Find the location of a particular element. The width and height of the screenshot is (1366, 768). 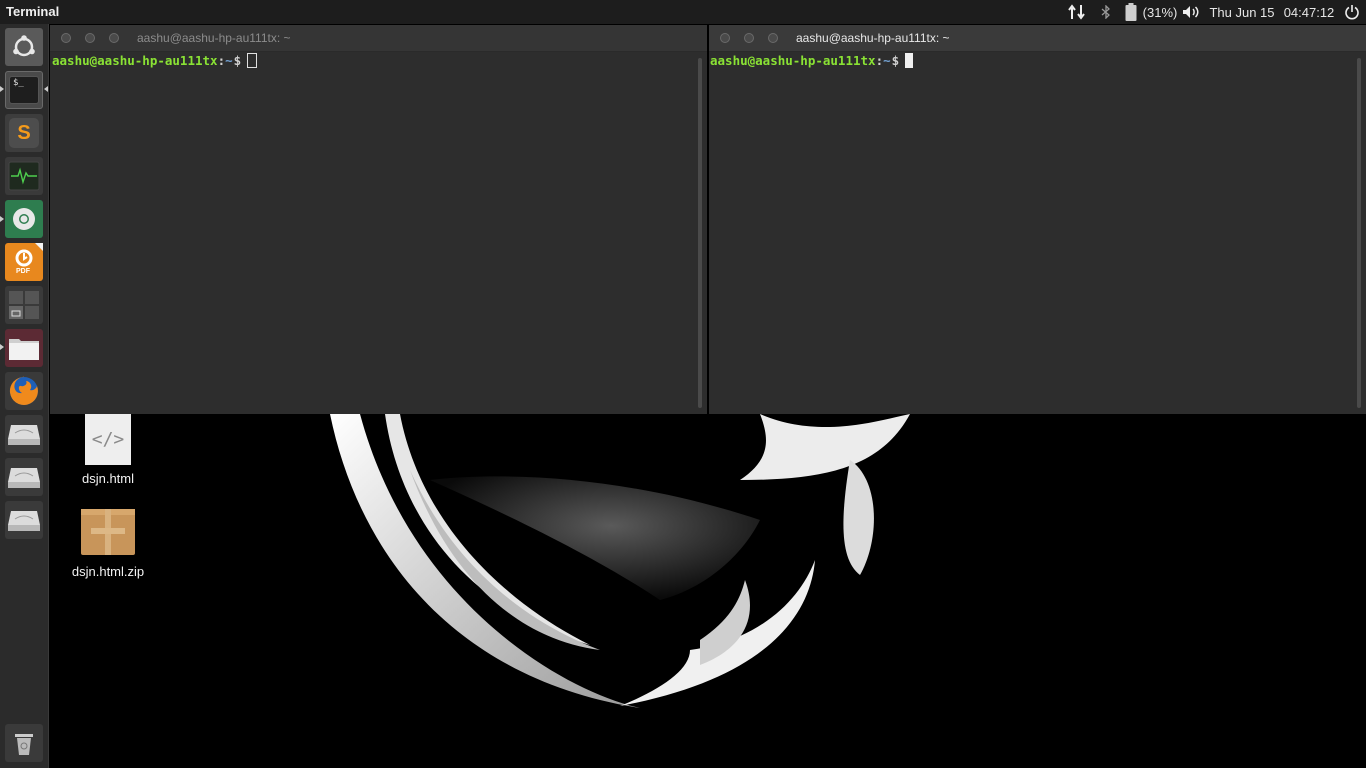

html-file-icon: </> is located at coordinates (108, 439).